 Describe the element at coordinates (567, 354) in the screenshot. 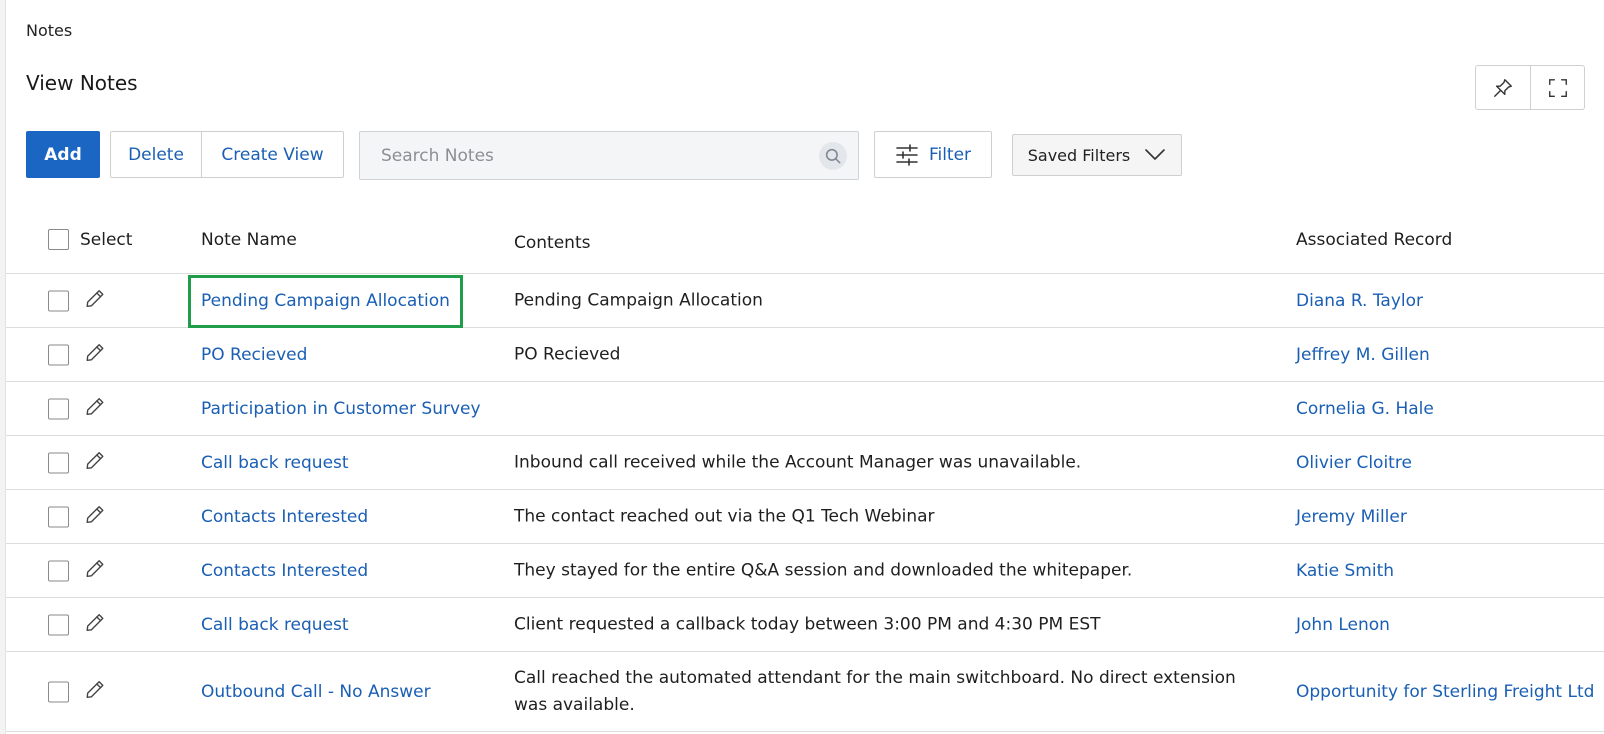

I see `note-contents: PO Recieved` at that location.